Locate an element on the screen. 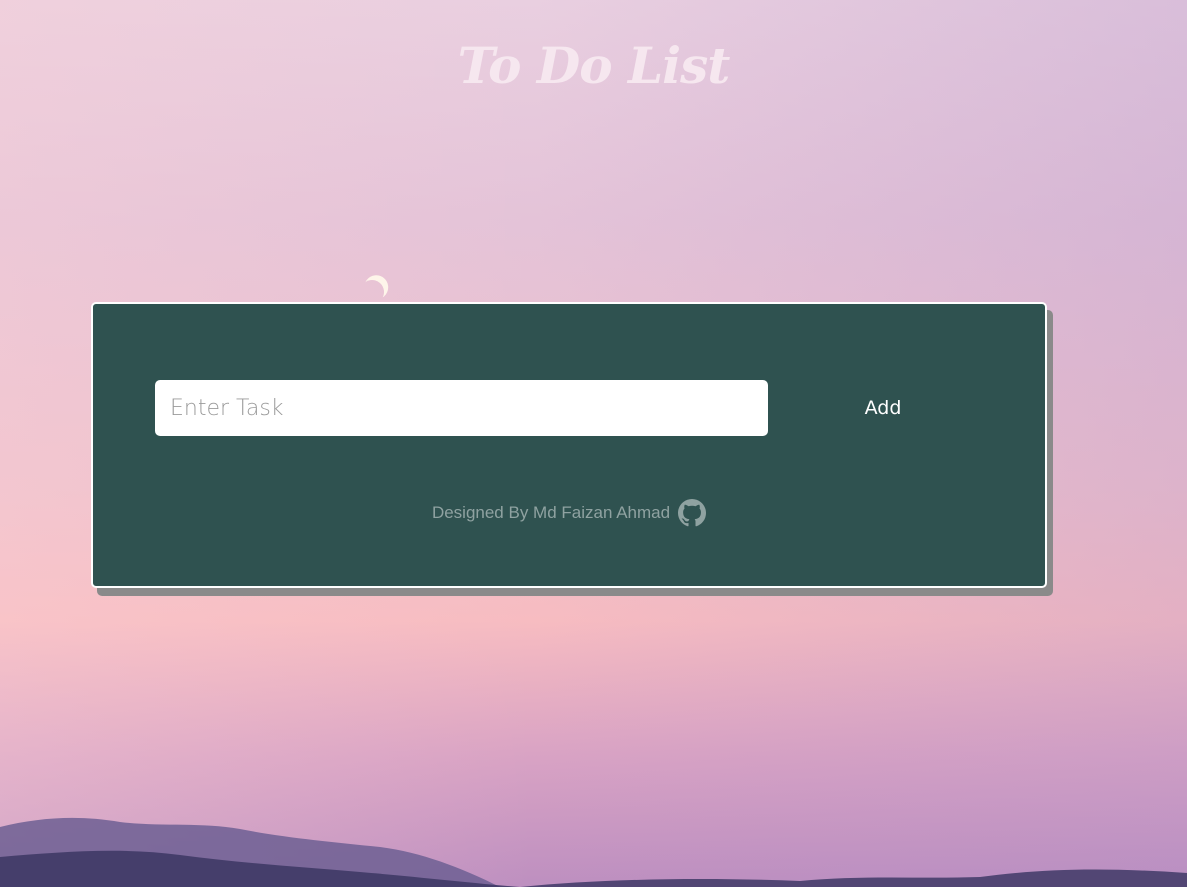 The width and height of the screenshot is (1187, 887). footer-credit: Designed By Md Faizan Ahmad is located at coordinates (569, 513).